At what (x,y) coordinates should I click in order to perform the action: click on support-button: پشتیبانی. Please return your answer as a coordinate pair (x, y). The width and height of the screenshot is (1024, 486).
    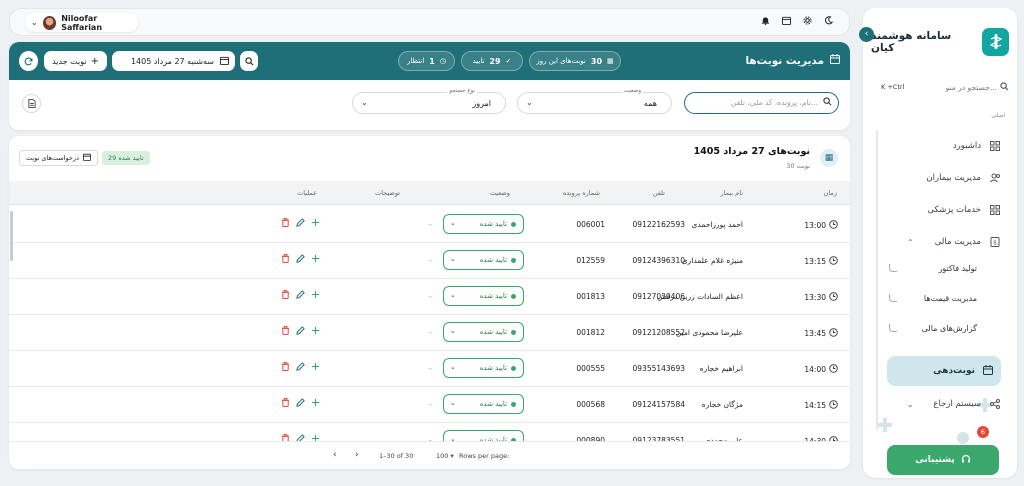
    Looking at the image, I should click on (943, 460).